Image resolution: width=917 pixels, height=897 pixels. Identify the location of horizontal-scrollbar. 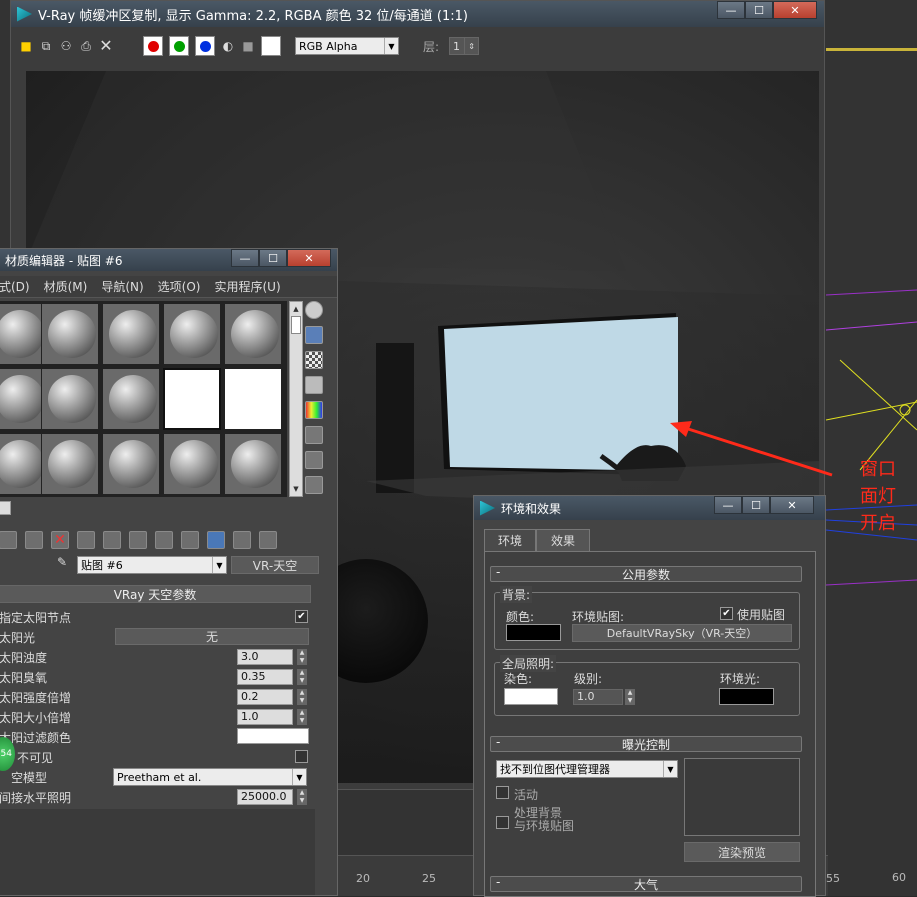
(5, 508).